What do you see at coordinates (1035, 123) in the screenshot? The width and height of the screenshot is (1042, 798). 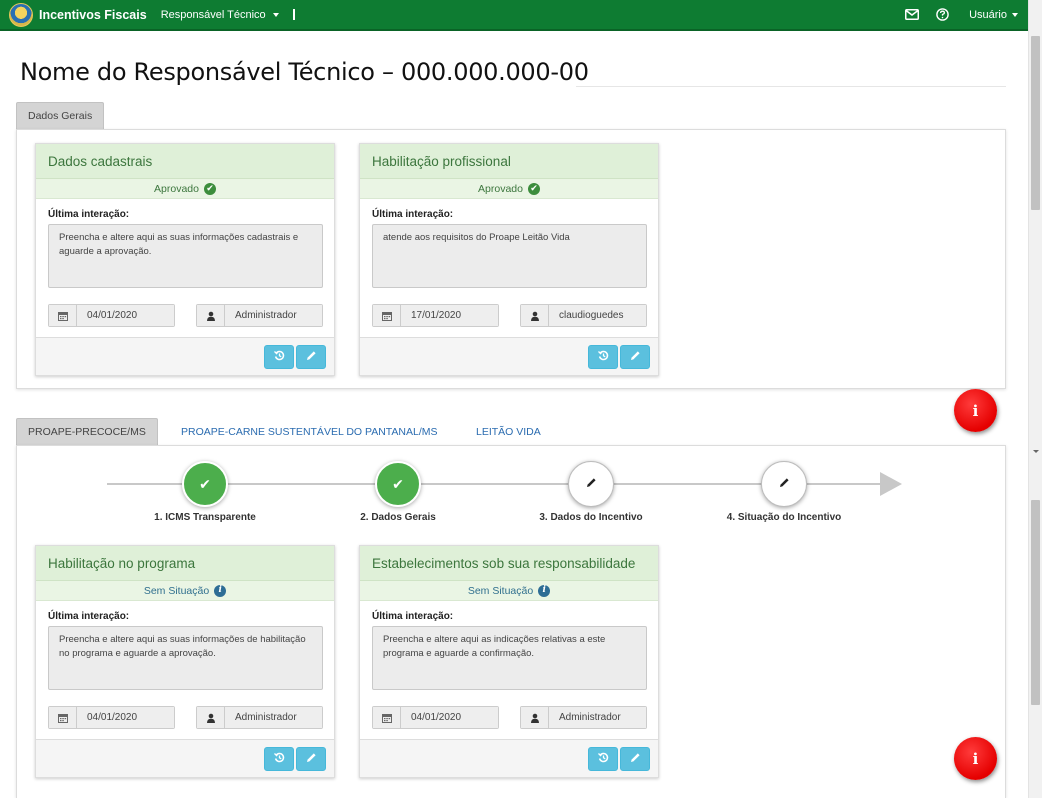 I see `scrollbar-thumb-upper` at bounding box center [1035, 123].